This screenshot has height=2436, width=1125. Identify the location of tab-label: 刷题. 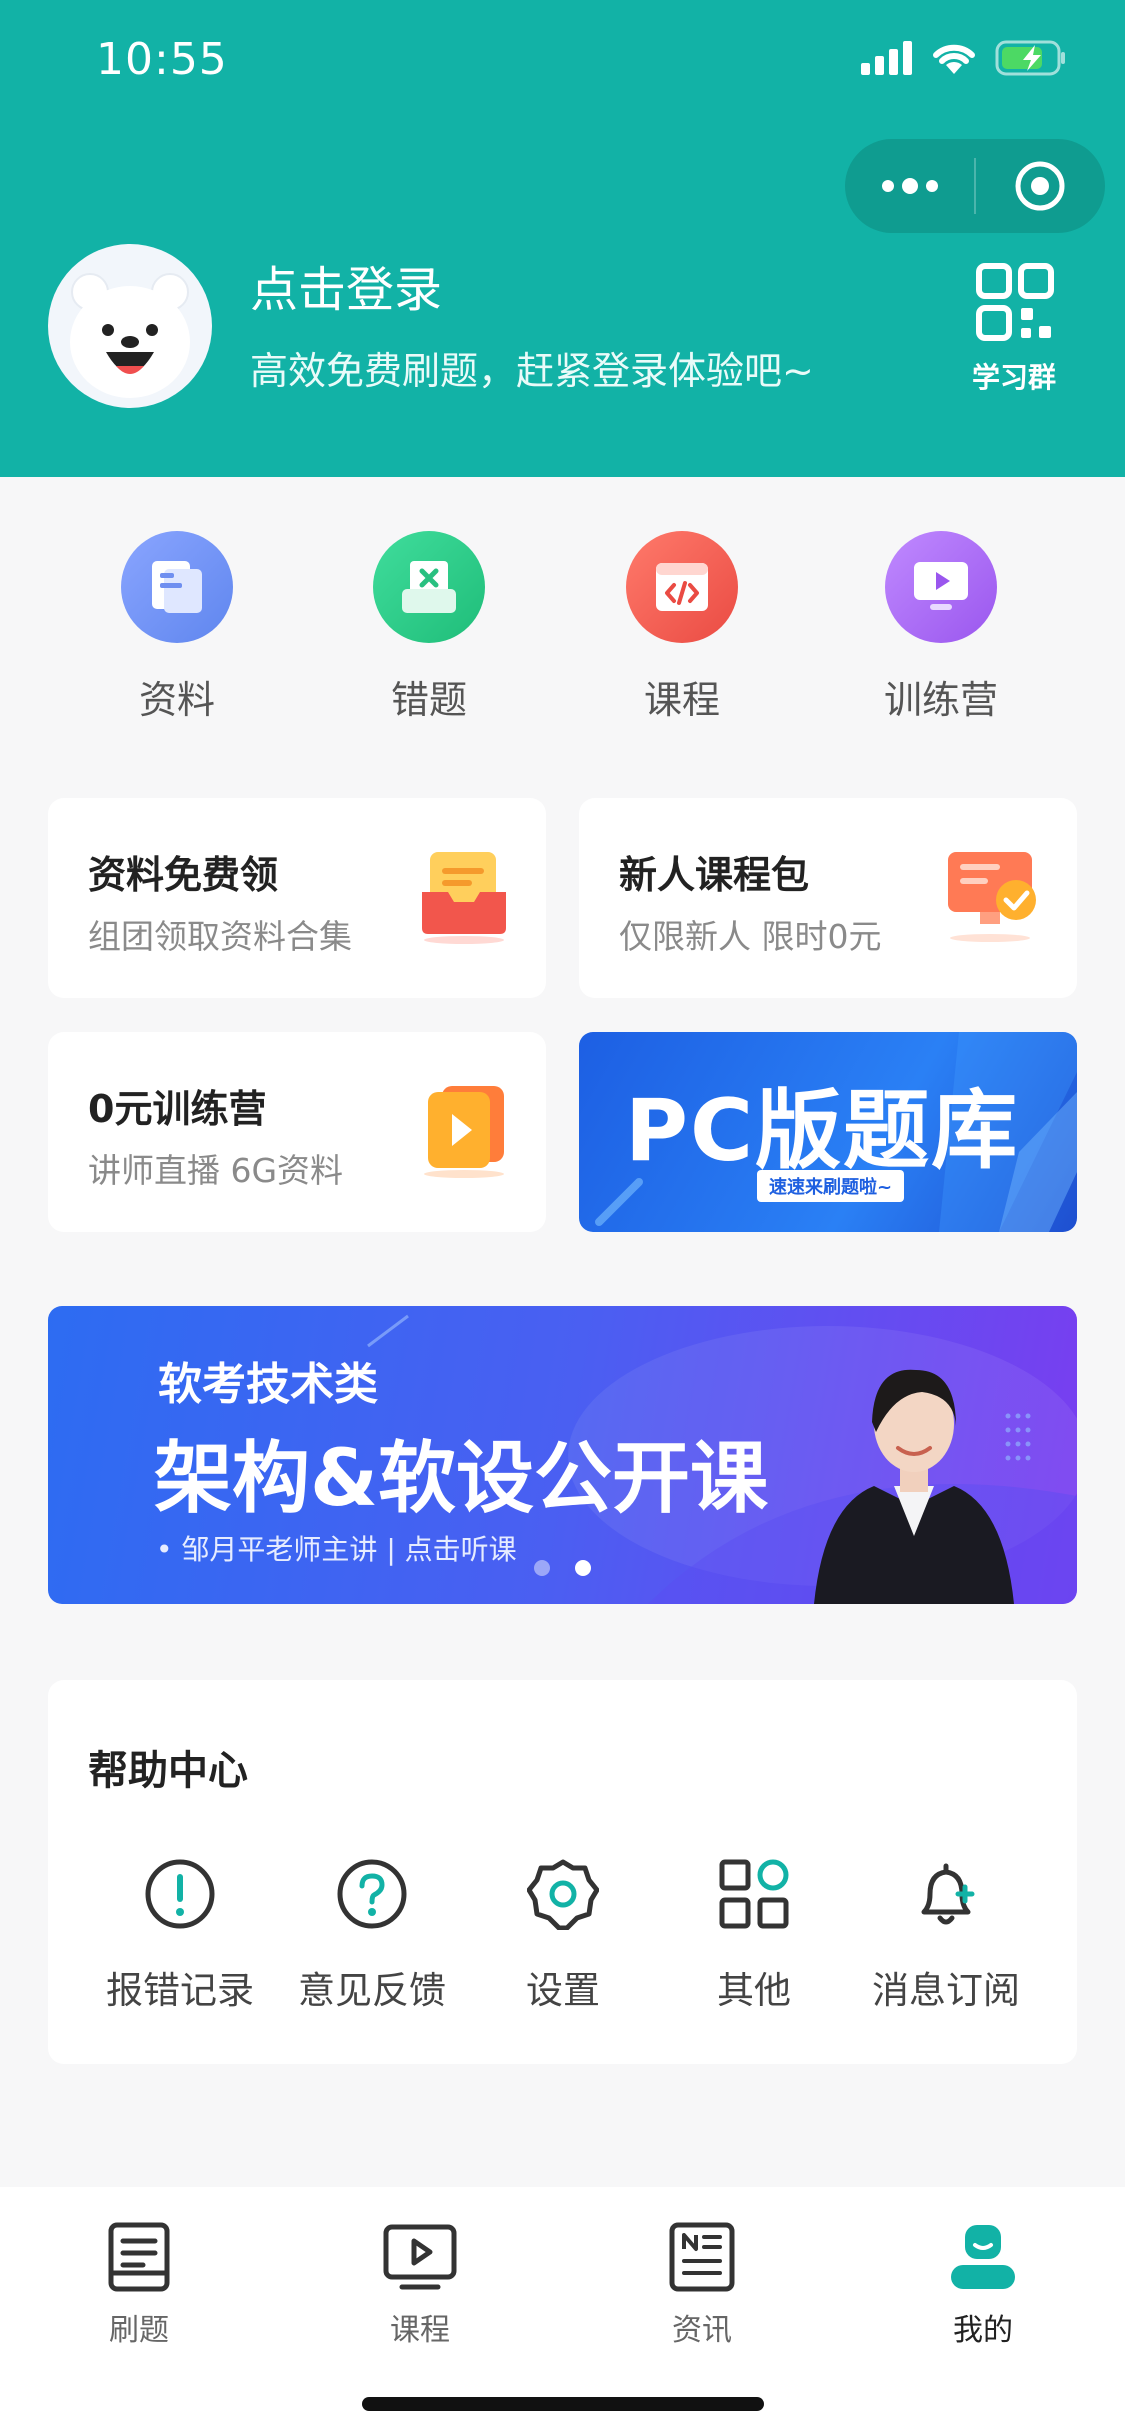
(139, 2330).